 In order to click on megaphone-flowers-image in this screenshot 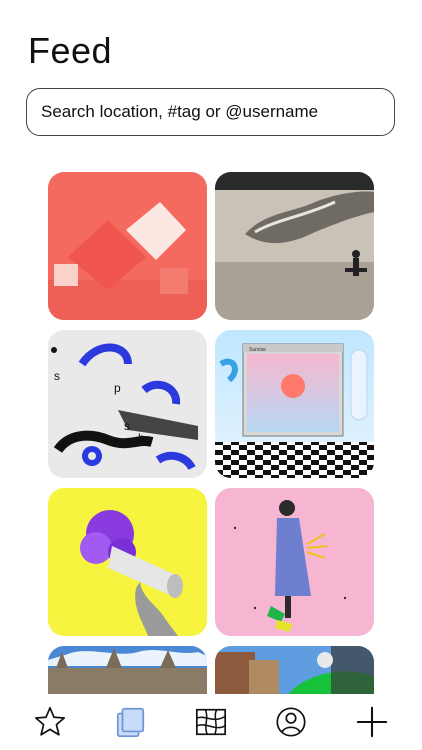, I will do `click(127, 562)`.